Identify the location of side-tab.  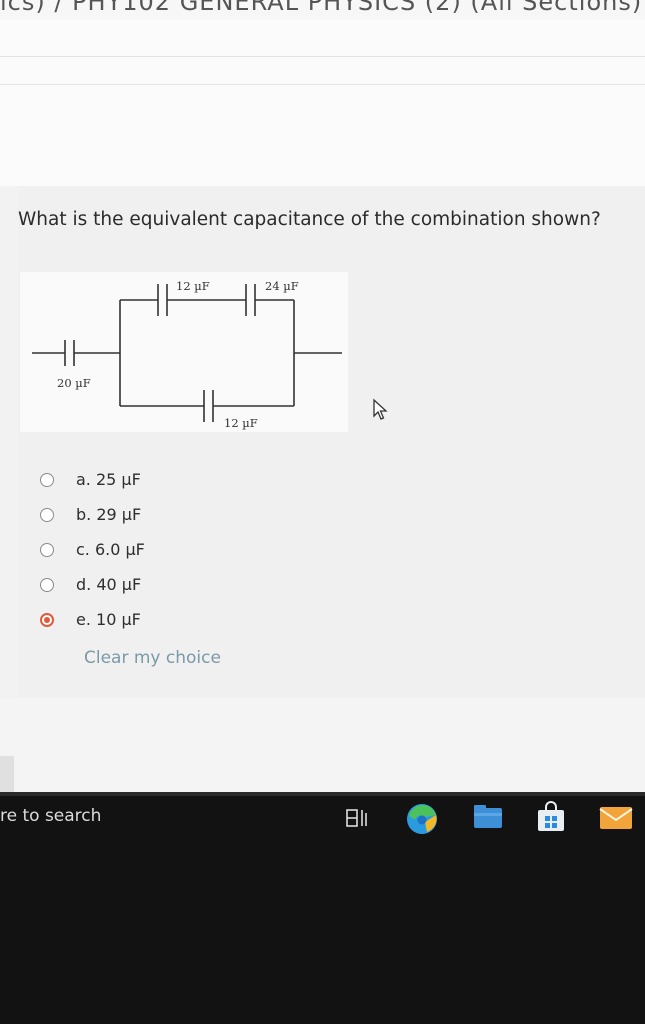
(7, 774).